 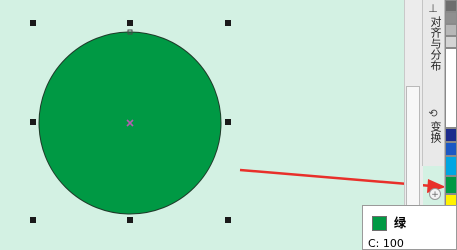 I want to click on tab-align-distribute: 对齐与分布, so click(x=434, y=43).